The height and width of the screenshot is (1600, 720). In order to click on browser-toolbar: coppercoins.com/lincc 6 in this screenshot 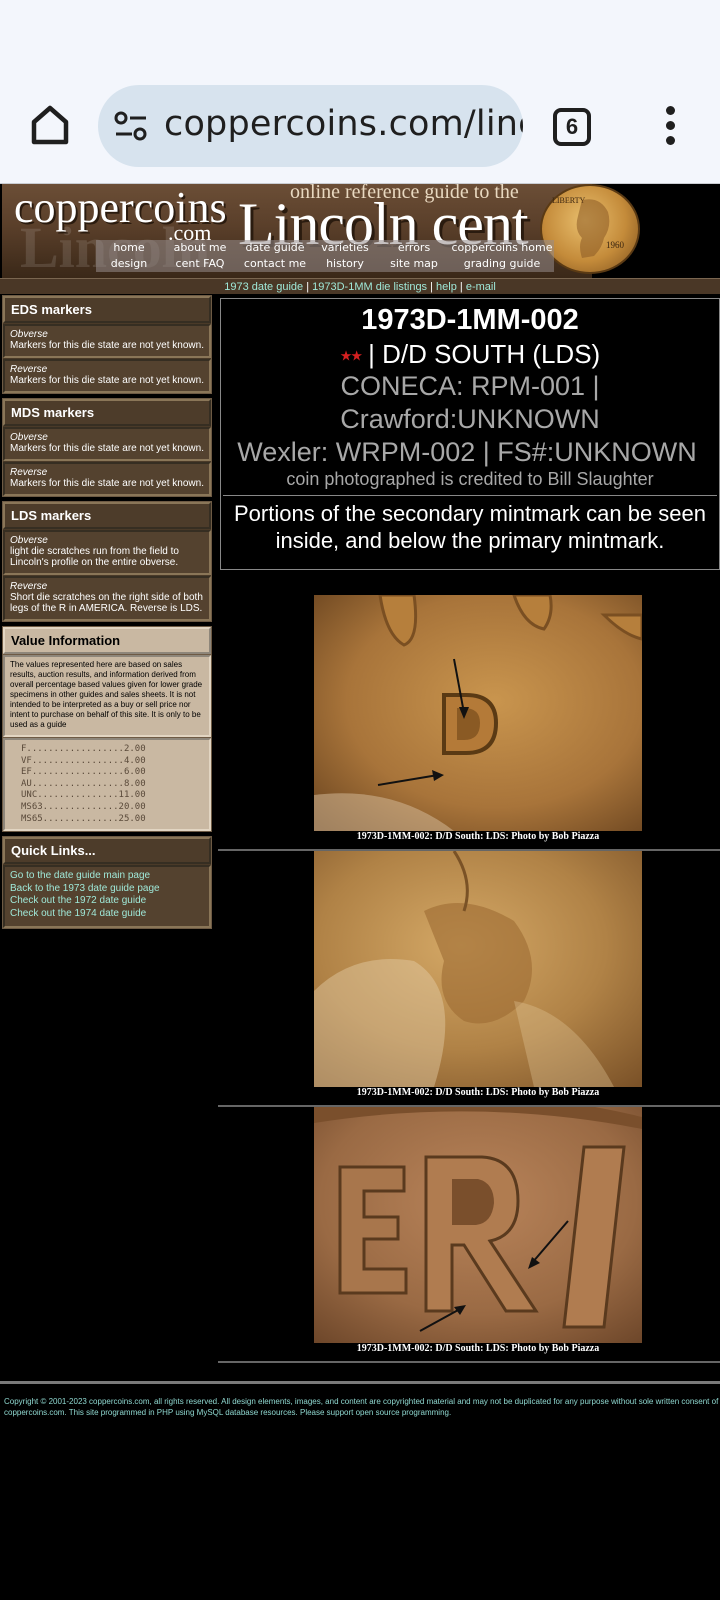, I will do `click(360, 92)`.